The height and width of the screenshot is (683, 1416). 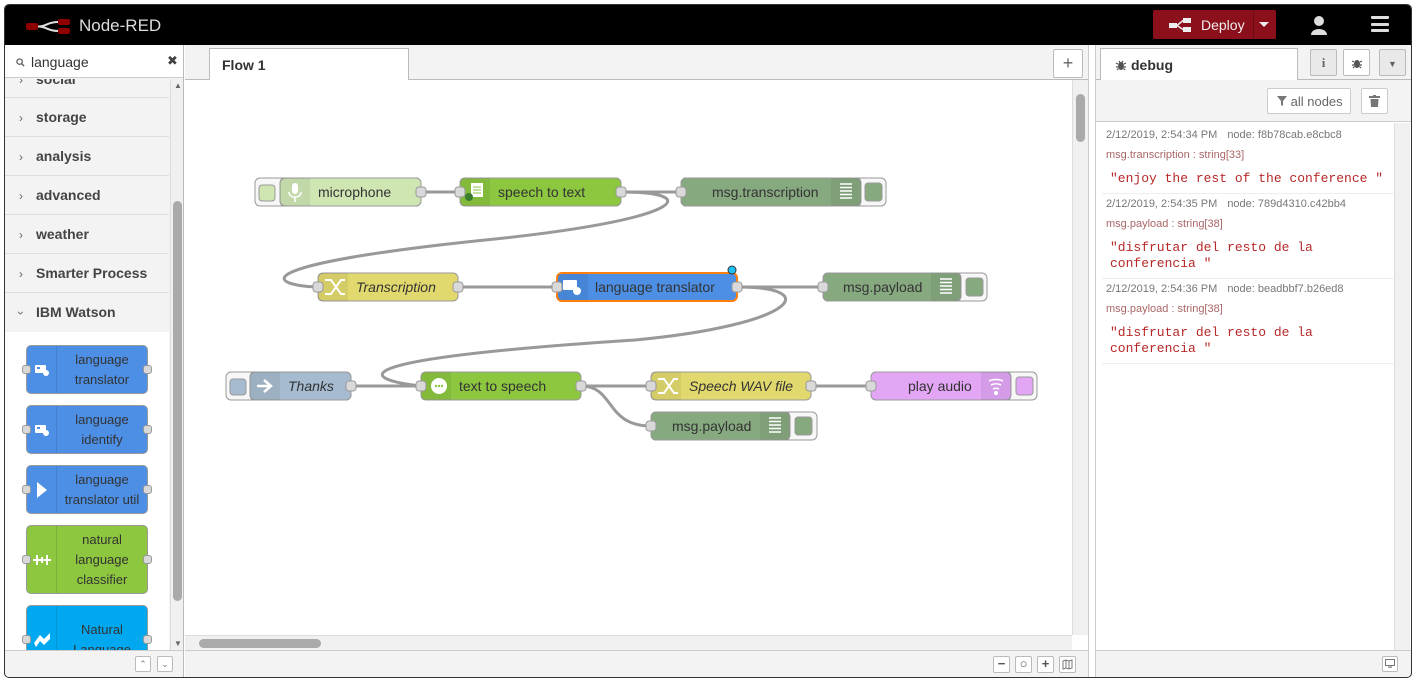 What do you see at coordinates (87, 273) in the screenshot?
I see `category-smarter-process: › Smarter Process` at bounding box center [87, 273].